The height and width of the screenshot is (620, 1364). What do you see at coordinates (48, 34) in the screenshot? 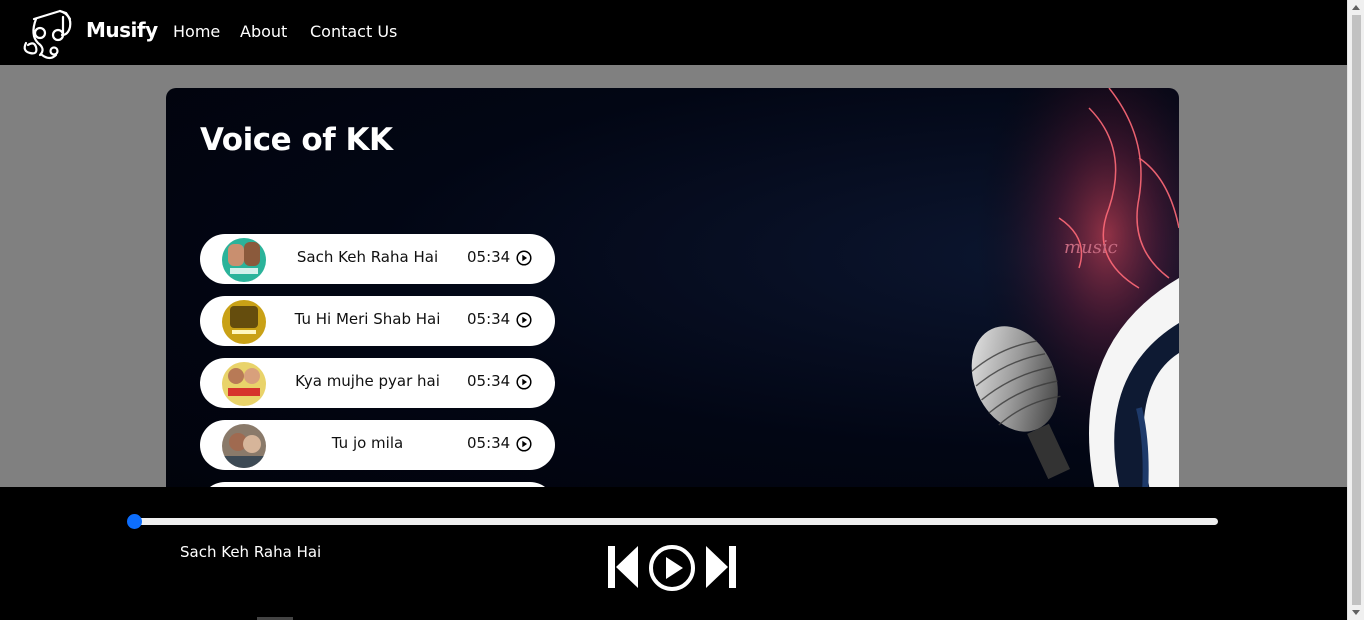
I see `music-note-logo-icon` at bounding box center [48, 34].